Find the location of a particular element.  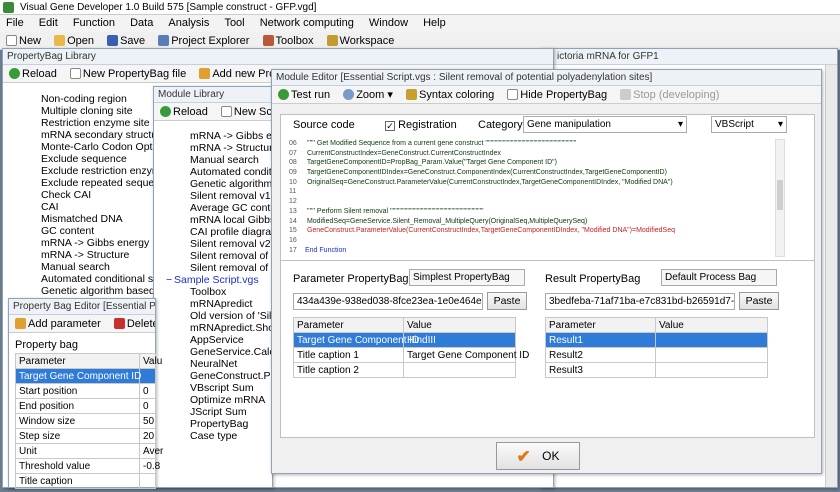

menu-help: Help is located at coordinates (434, 23).